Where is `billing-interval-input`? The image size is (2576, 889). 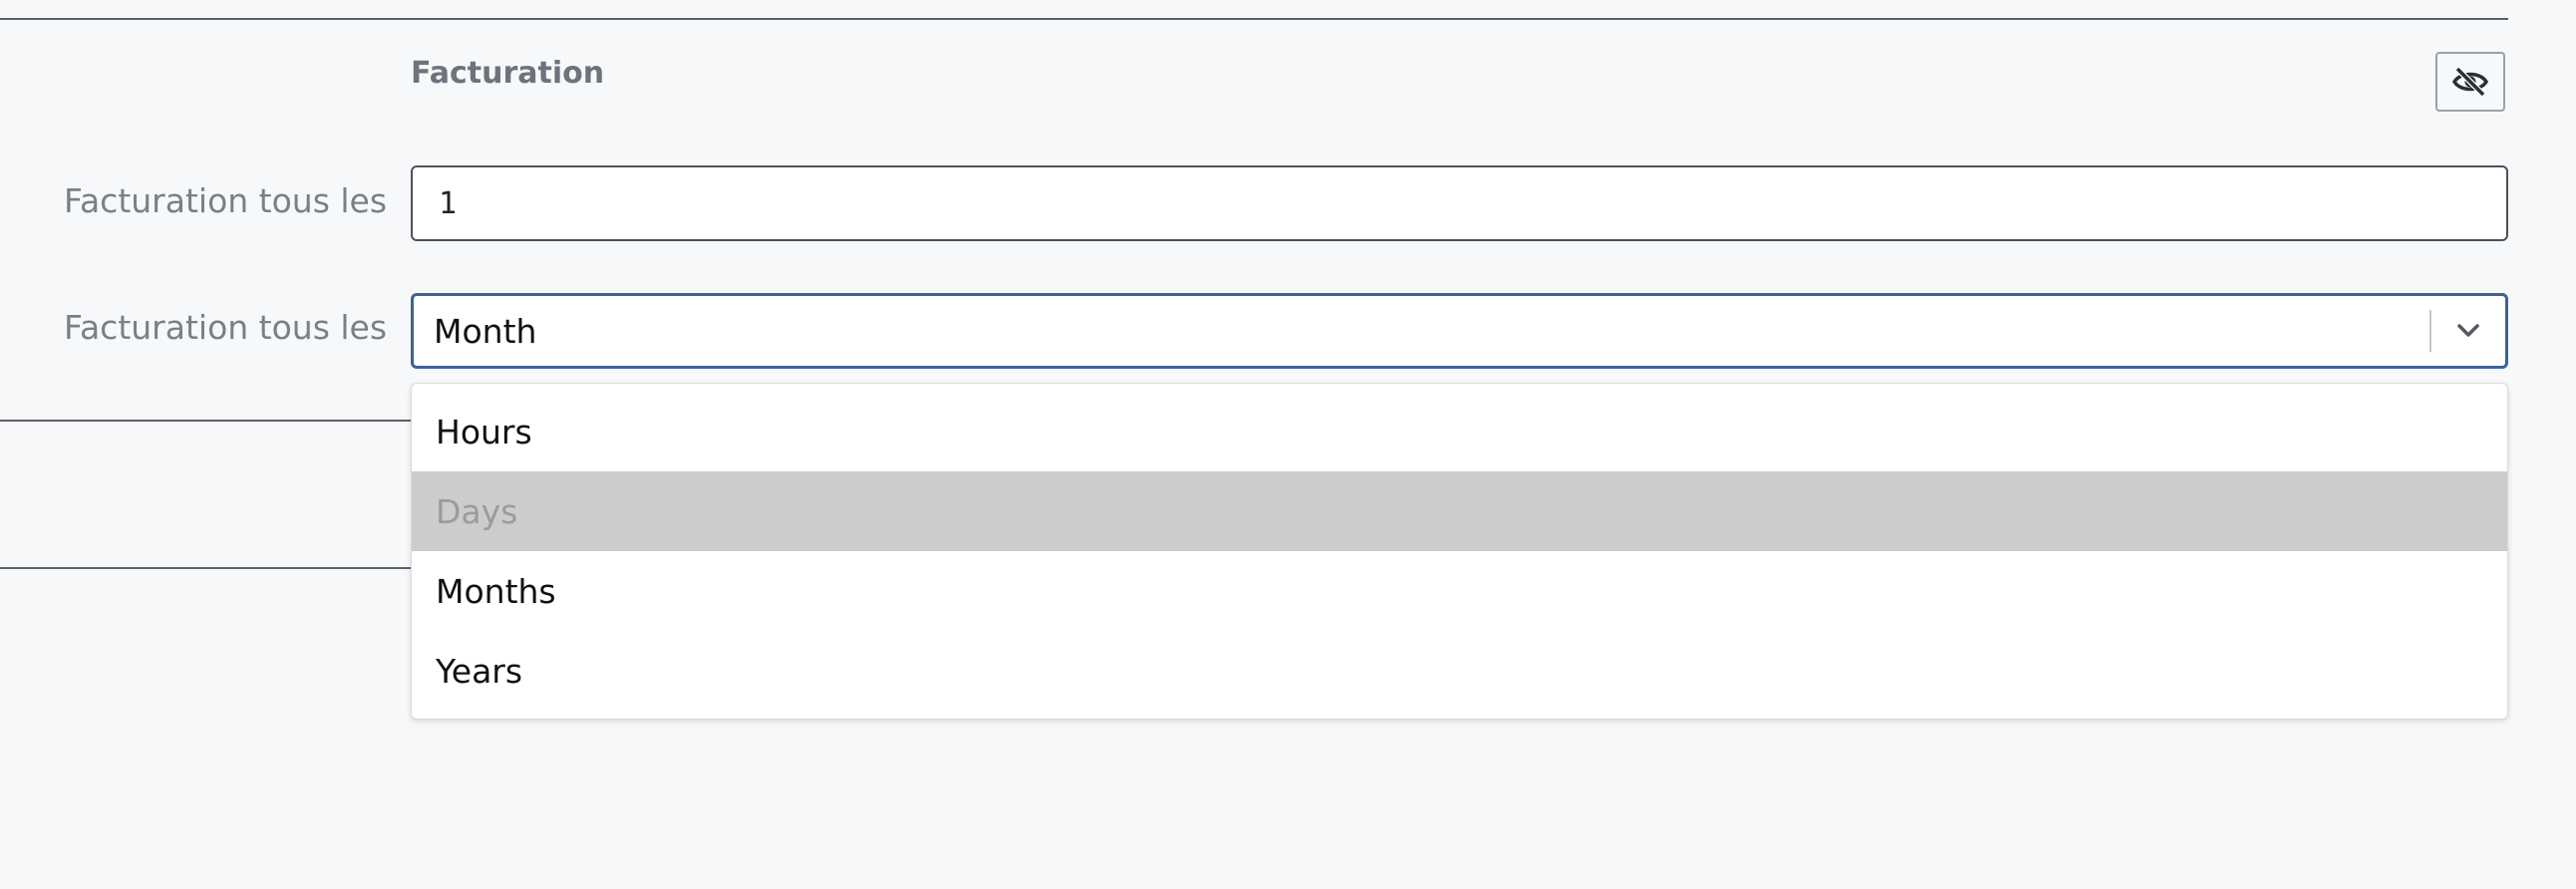
billing-interval-input is located at coordinates (1459, 203).